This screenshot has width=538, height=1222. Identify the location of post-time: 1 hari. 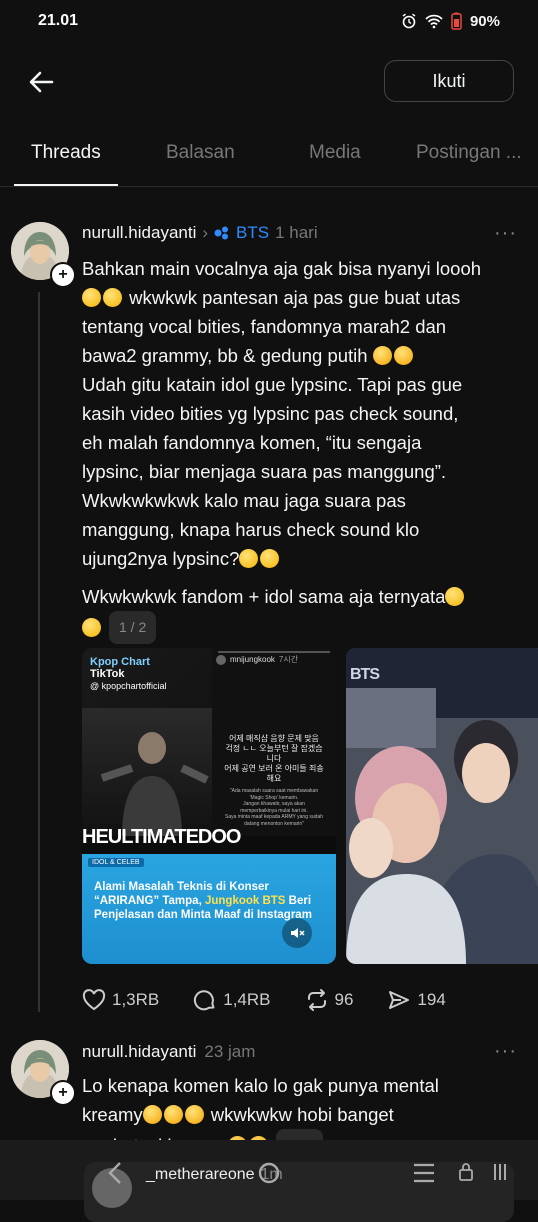
(296, 232).